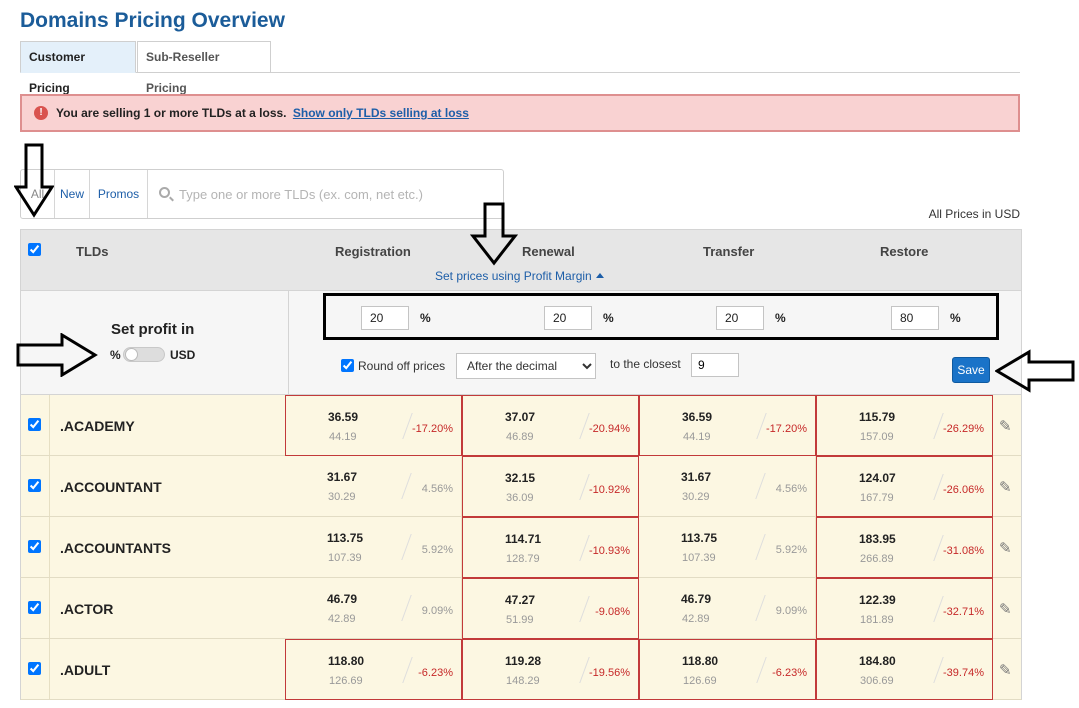 The width and height of the screenshot is (1079, 708). Describe the element at coordinates (144, 354) in the screenshot. I see `profit-unit-switch` at that location.